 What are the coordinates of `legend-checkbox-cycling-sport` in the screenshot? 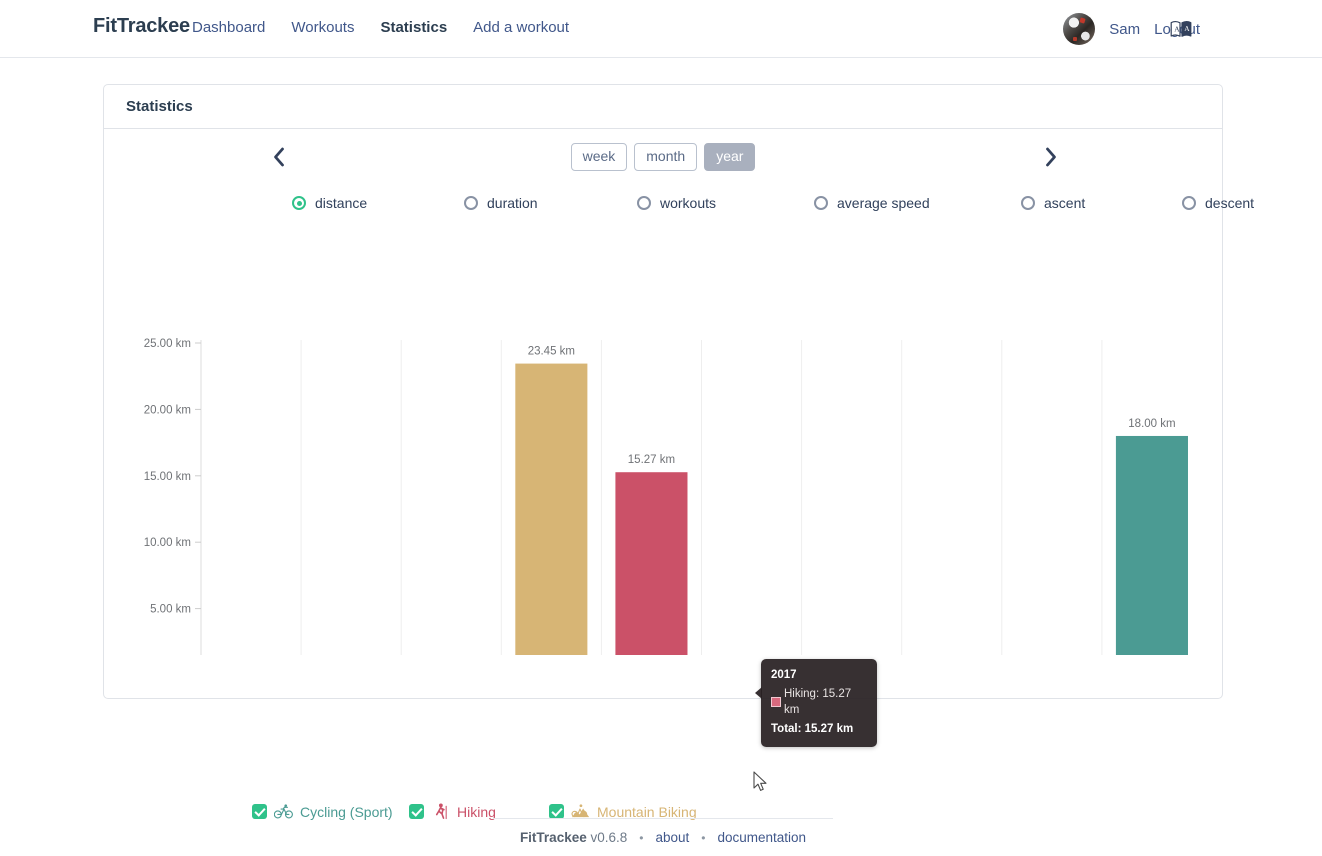 It's located at (259, 811).